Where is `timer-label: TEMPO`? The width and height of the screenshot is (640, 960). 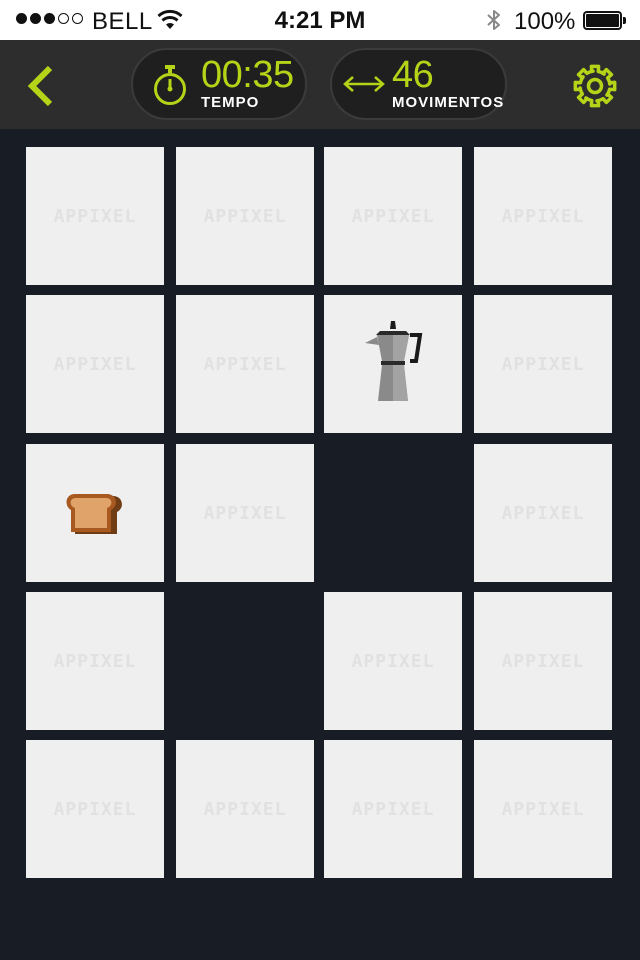
timer-label: TEMPO is located at coordinates (230, 102).